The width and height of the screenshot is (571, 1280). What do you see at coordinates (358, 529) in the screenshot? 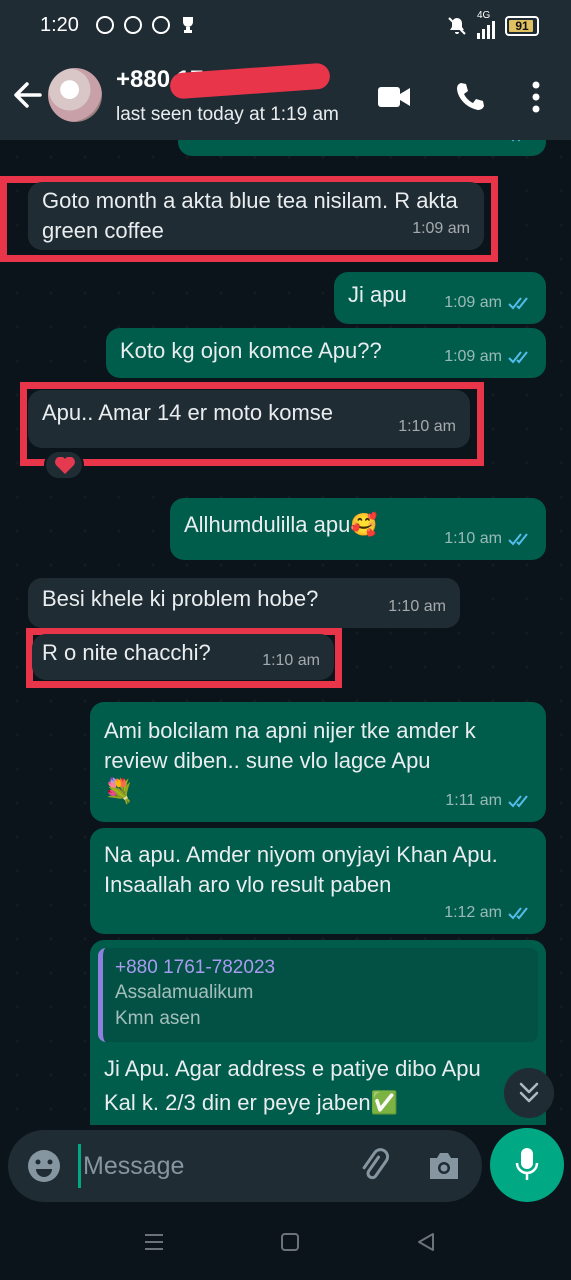
I see `message-bubble: Allhumdulilla apu🥰 1:10 am` at bounding box center [358, 529].